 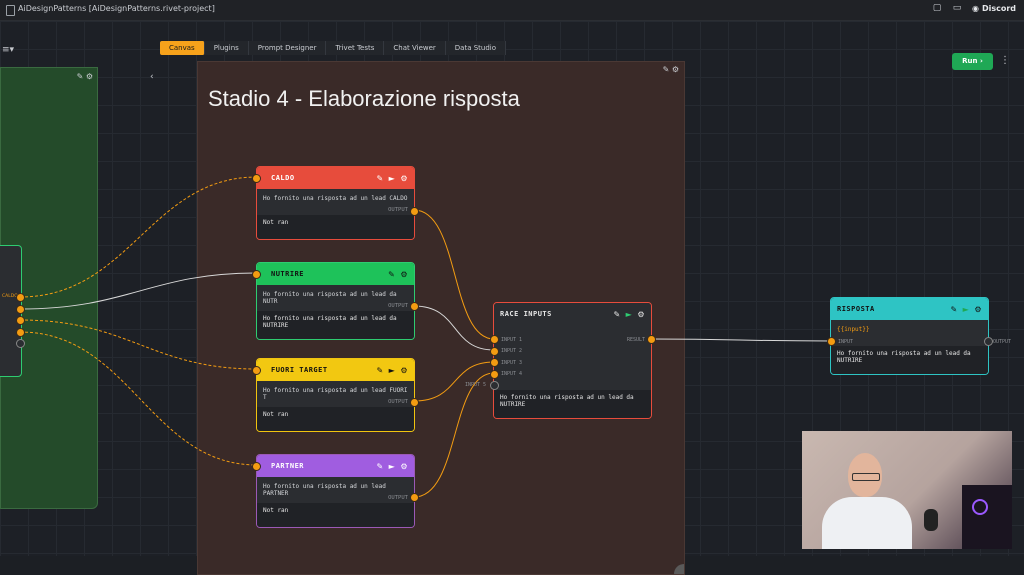 What do you see at coordinates (987, 517) in the screenshot?
I see `pc-case` at bounding box center [987, 517].